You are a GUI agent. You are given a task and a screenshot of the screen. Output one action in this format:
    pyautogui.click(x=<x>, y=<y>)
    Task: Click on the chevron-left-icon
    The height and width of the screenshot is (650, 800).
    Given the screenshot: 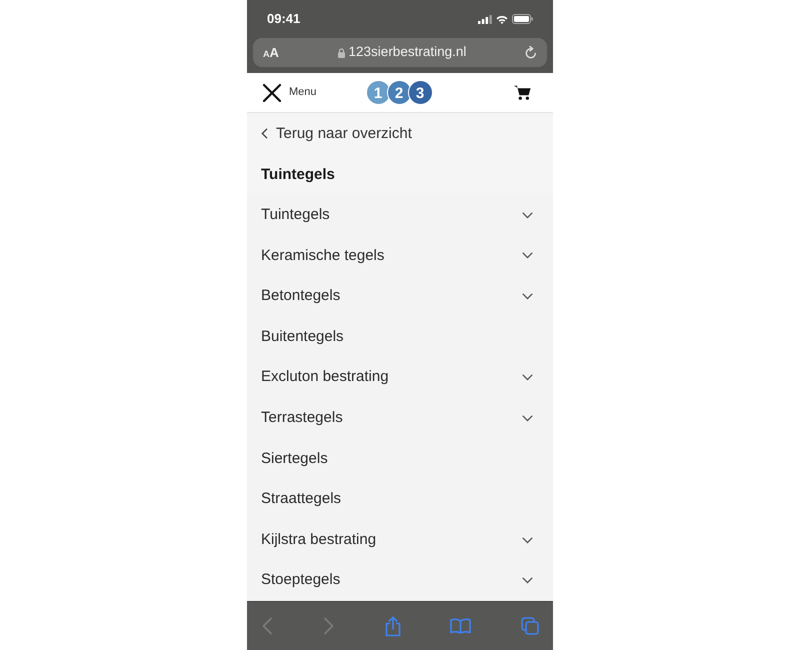 What is the action you would take?
    pyautogui.click(x=264, y=134)
    